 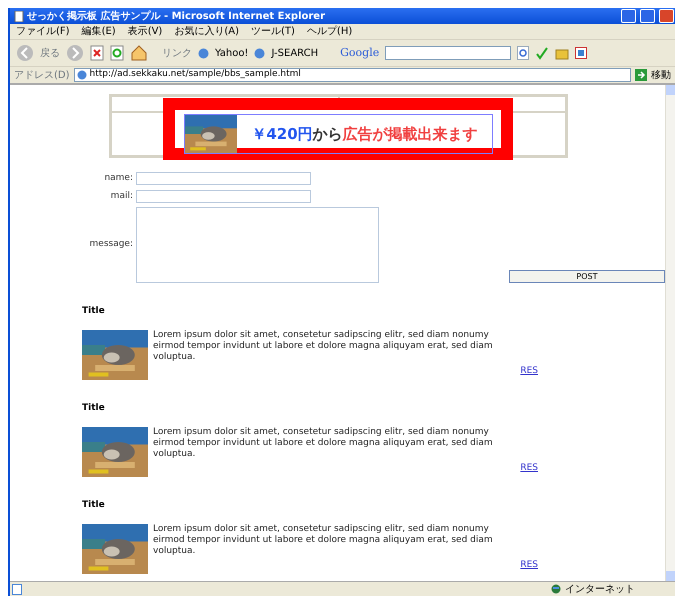 What do you see at coordinates (661, 75) in the screenshot?
I see `go-button: 移動` at bounding box center [661, 75].